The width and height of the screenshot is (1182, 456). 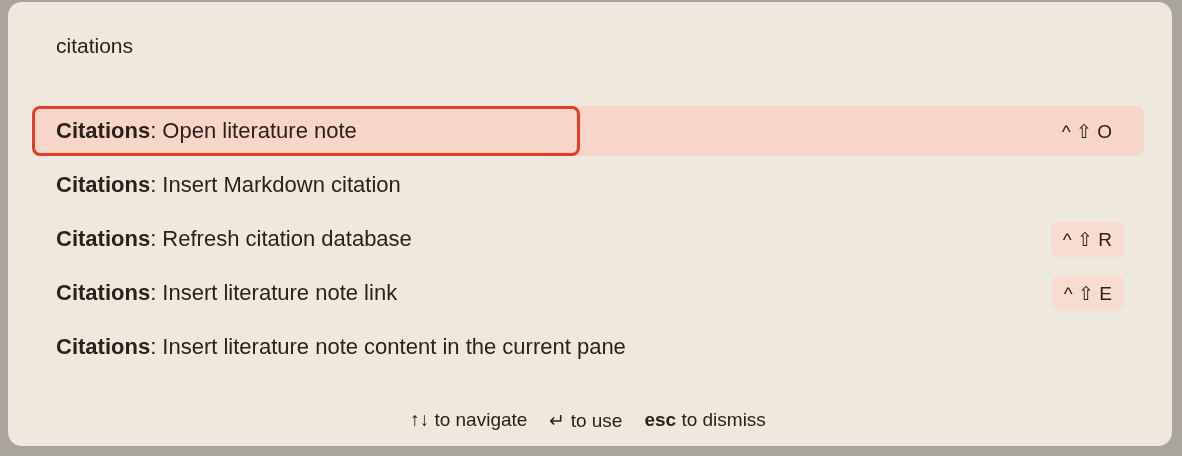 What do you see at coordinates (588, 131) in the screenshot?
I see `command-item: Citations: Open literature note ^ ⇧ O` at bounding box center [588, 131].